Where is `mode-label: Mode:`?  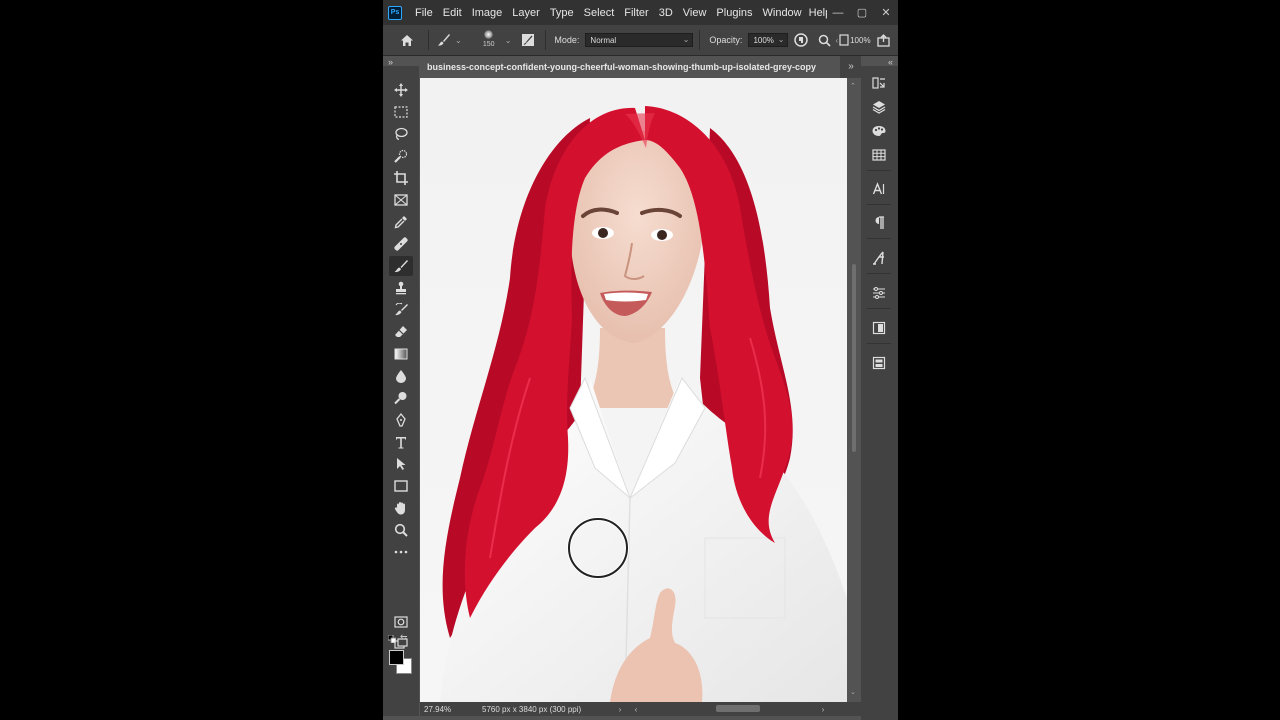 mode-label: Mode: is located at coordinates (567, 40).